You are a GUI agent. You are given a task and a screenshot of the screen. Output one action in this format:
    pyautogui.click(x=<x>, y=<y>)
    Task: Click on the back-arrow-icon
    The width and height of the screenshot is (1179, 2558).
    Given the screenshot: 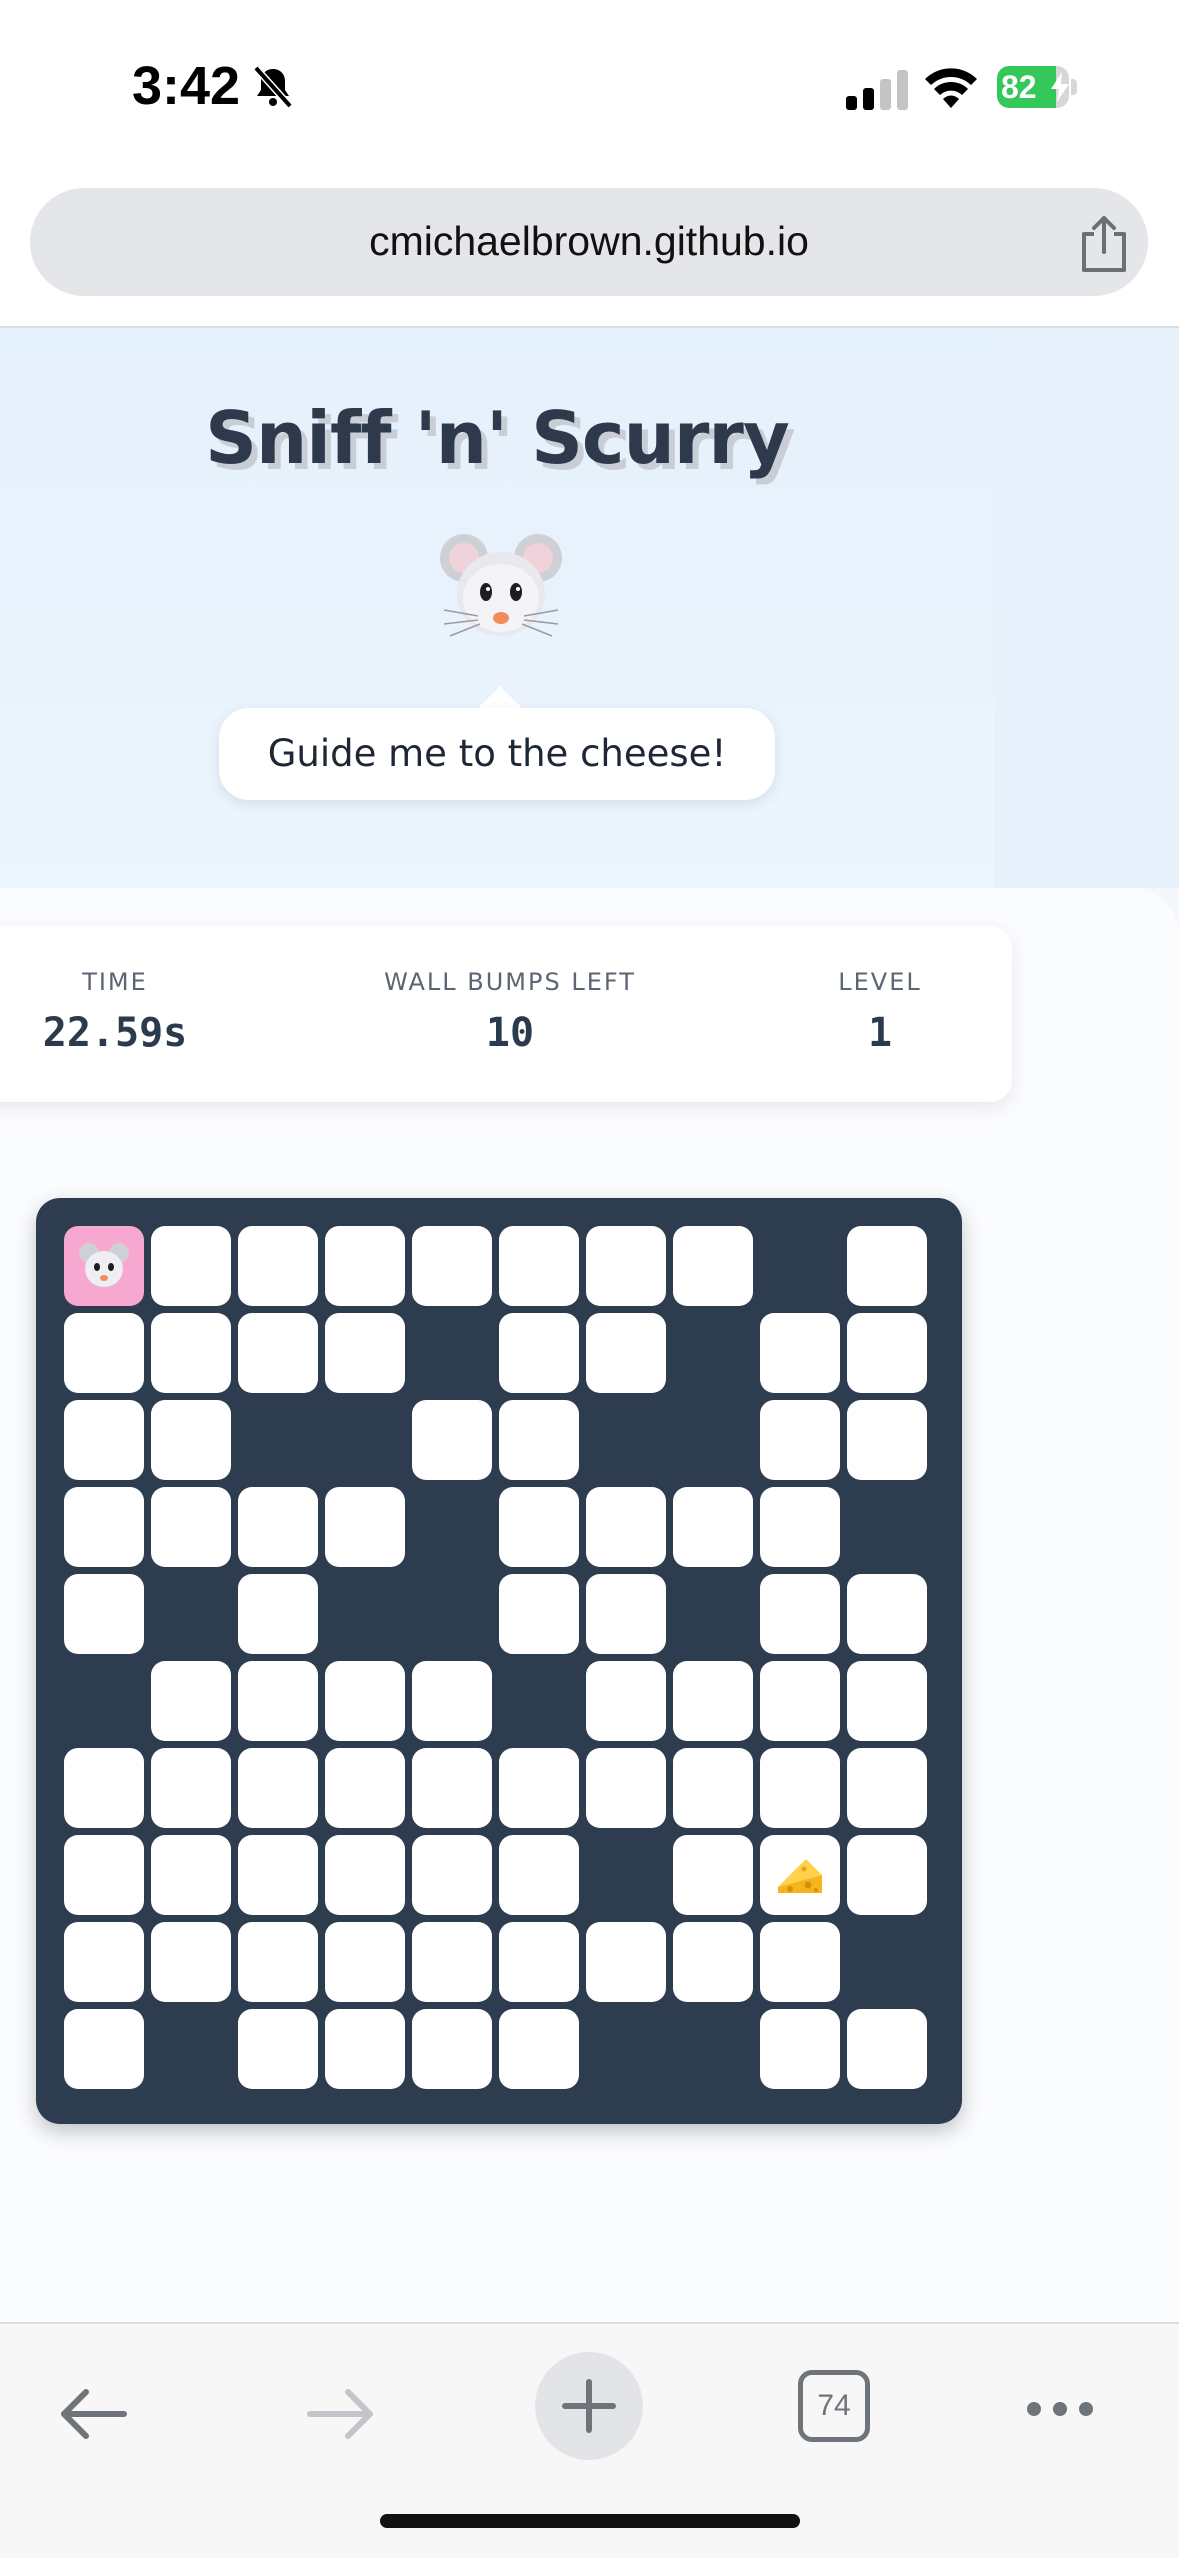 What is the action you would take?
    pyautogui.click(x=94, y=2414)
    